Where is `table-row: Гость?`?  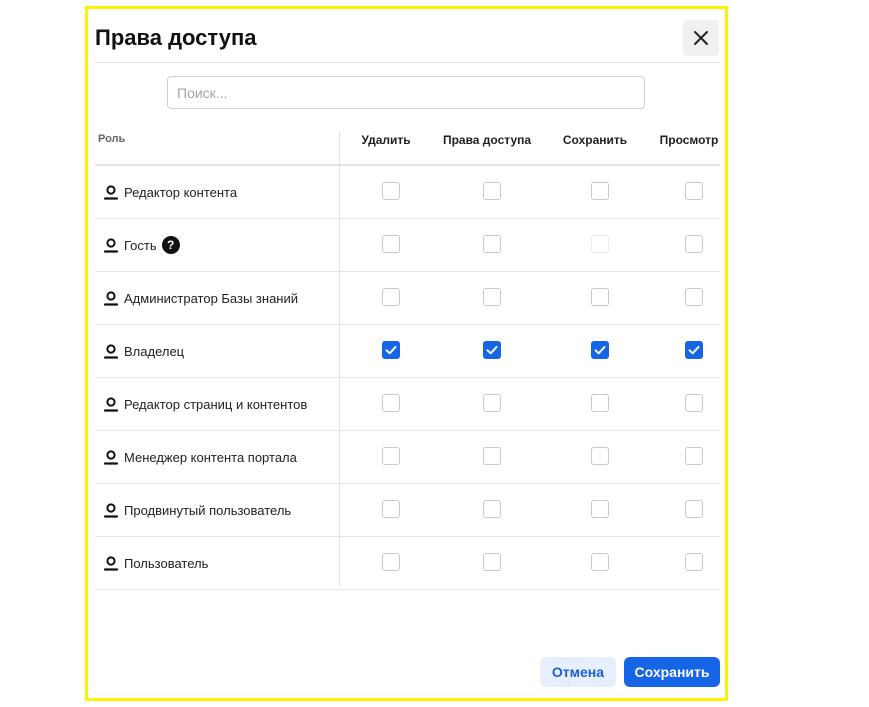
table-row: Гость? is located at coordinates (407, 245).